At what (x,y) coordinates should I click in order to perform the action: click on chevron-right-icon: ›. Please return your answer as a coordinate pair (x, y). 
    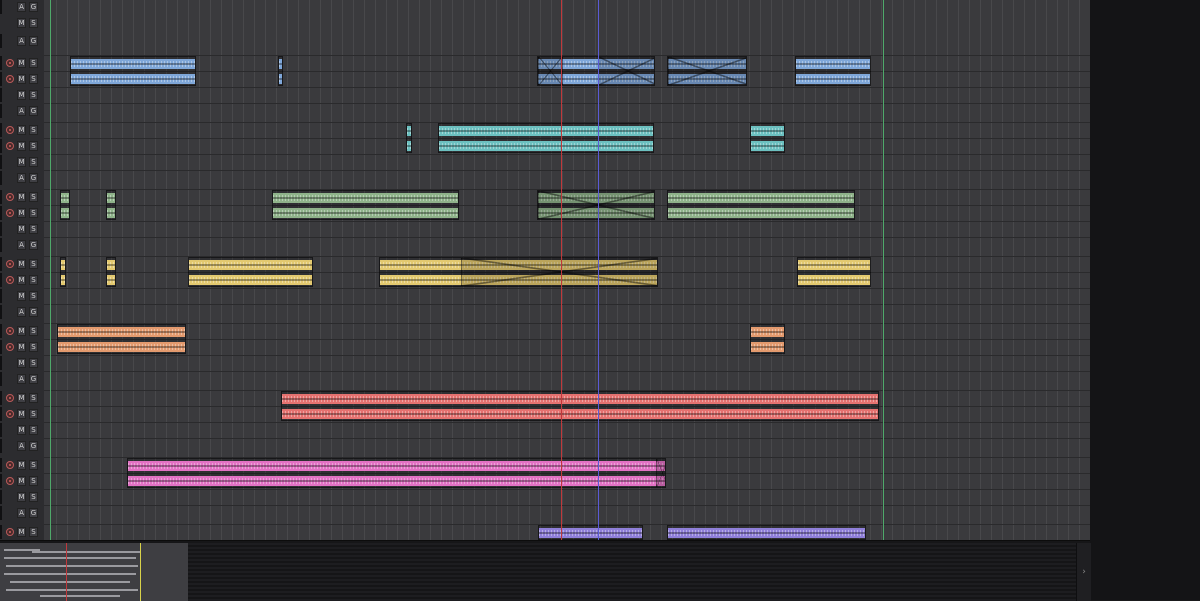
    Looking at the image, I should click on (1083, 572).